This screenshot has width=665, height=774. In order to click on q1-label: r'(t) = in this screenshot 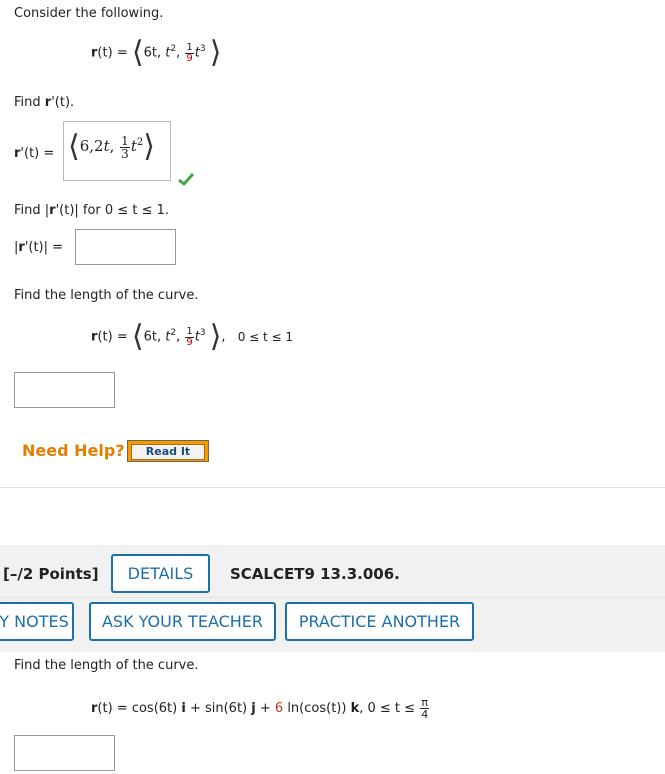, I will do `click(34, 153)`.